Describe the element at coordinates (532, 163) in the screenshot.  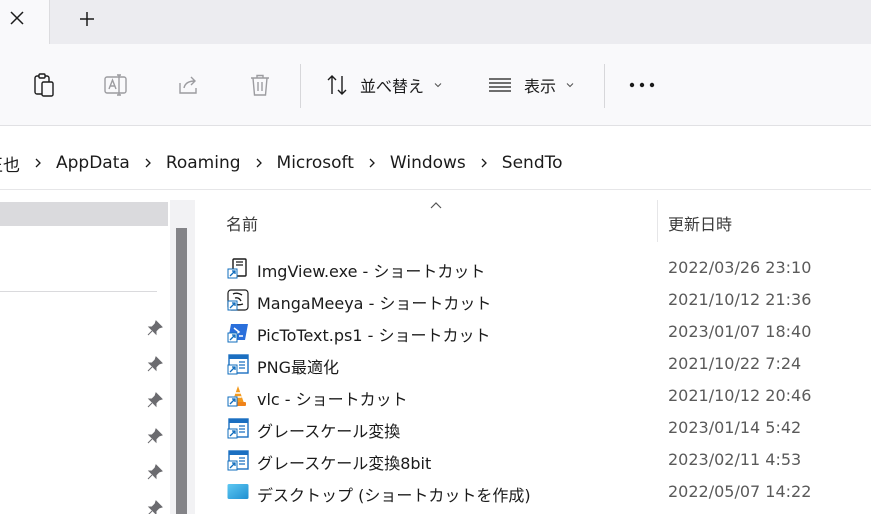
I see `breadcrumb-item-current: SendTo` at that location.